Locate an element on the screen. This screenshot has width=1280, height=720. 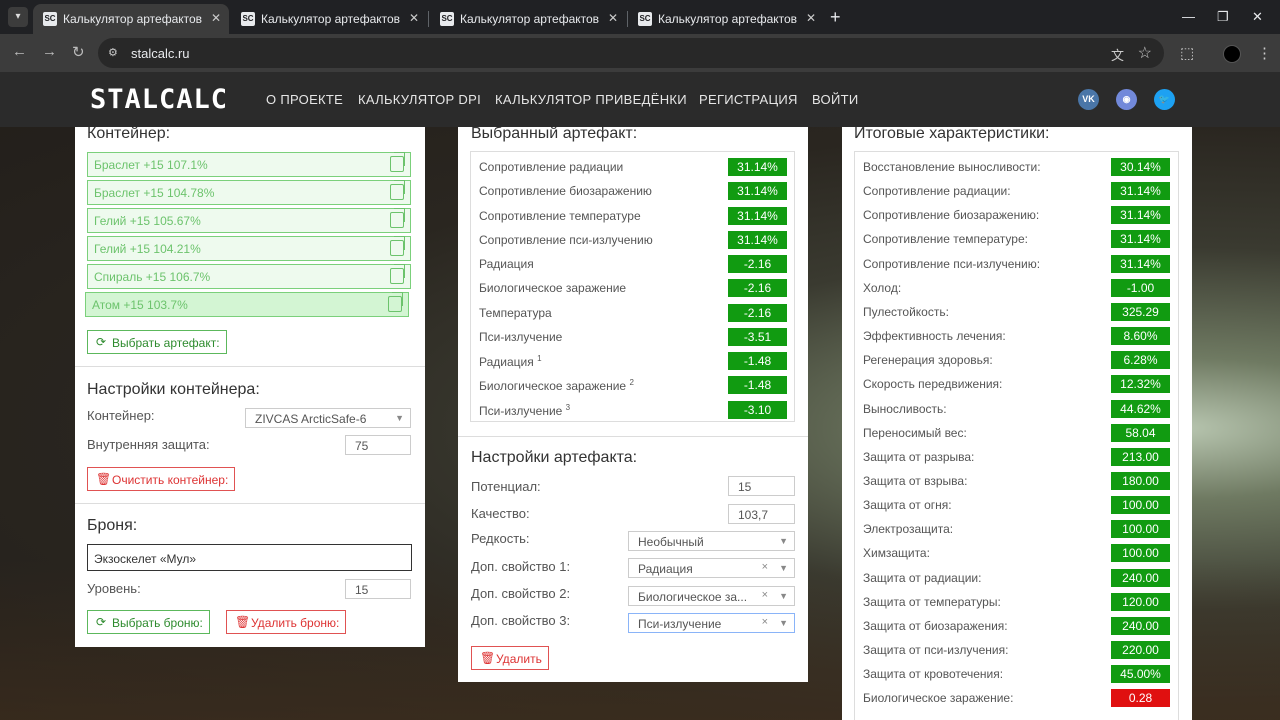
stat-label-text: Радиация is located at coordinates (506, 362).